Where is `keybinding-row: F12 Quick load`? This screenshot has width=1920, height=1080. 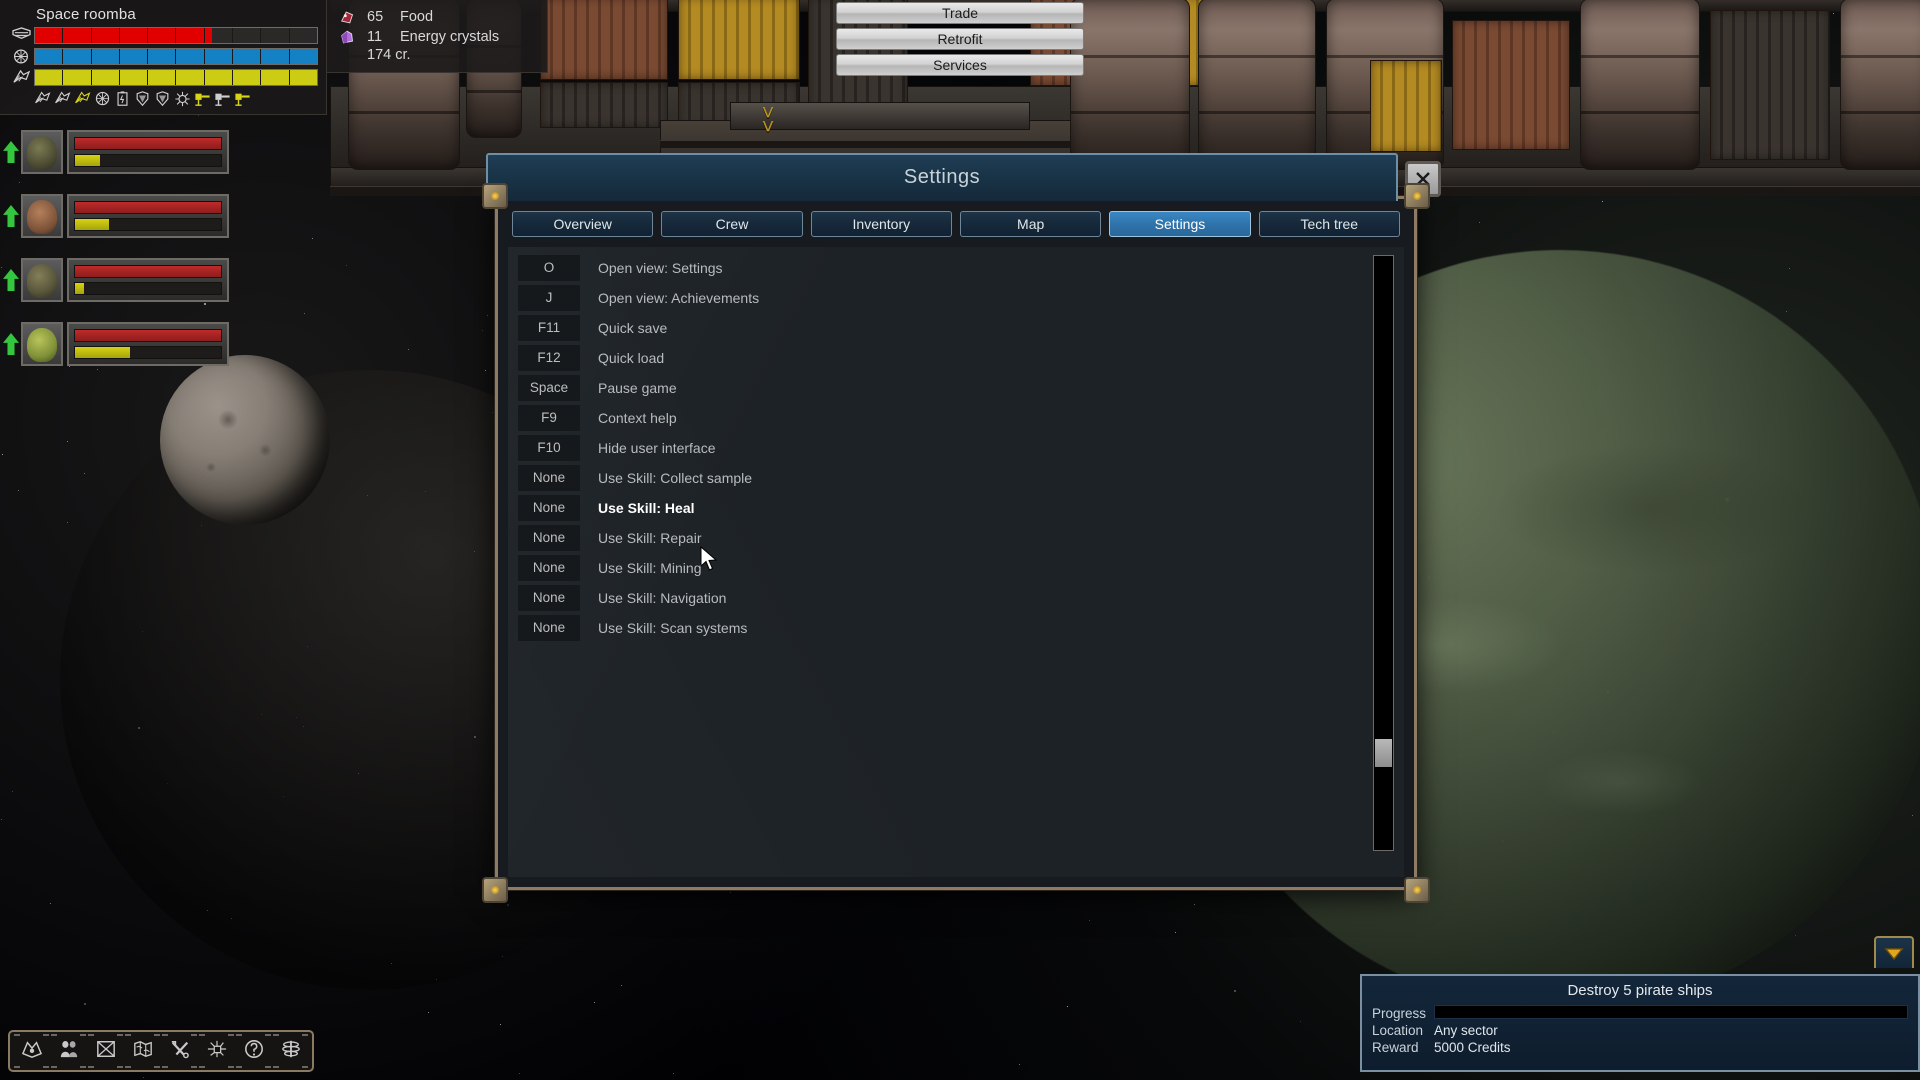 keybinding-row: F12 Quick load is located at coordinates (936, 358).